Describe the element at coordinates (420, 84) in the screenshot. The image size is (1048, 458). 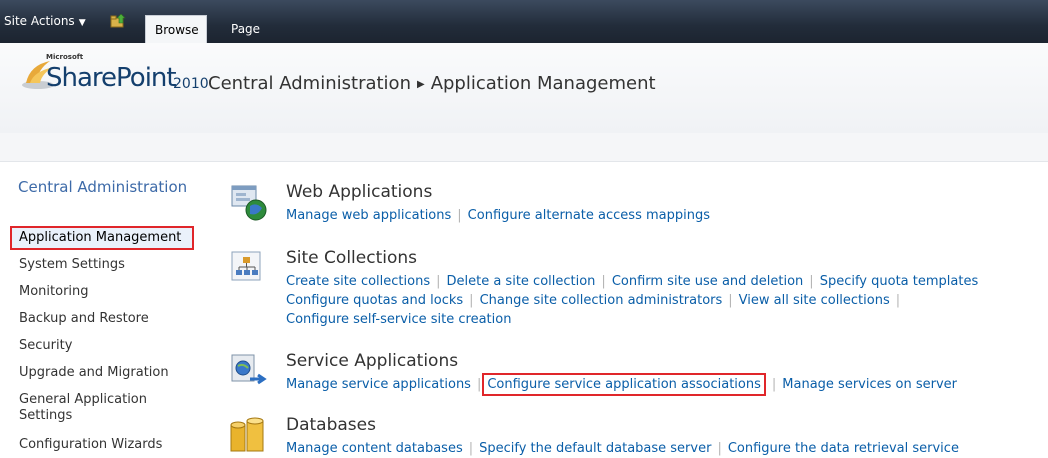
I see `breadcrumb-arrow-icon: ▶` at that location.